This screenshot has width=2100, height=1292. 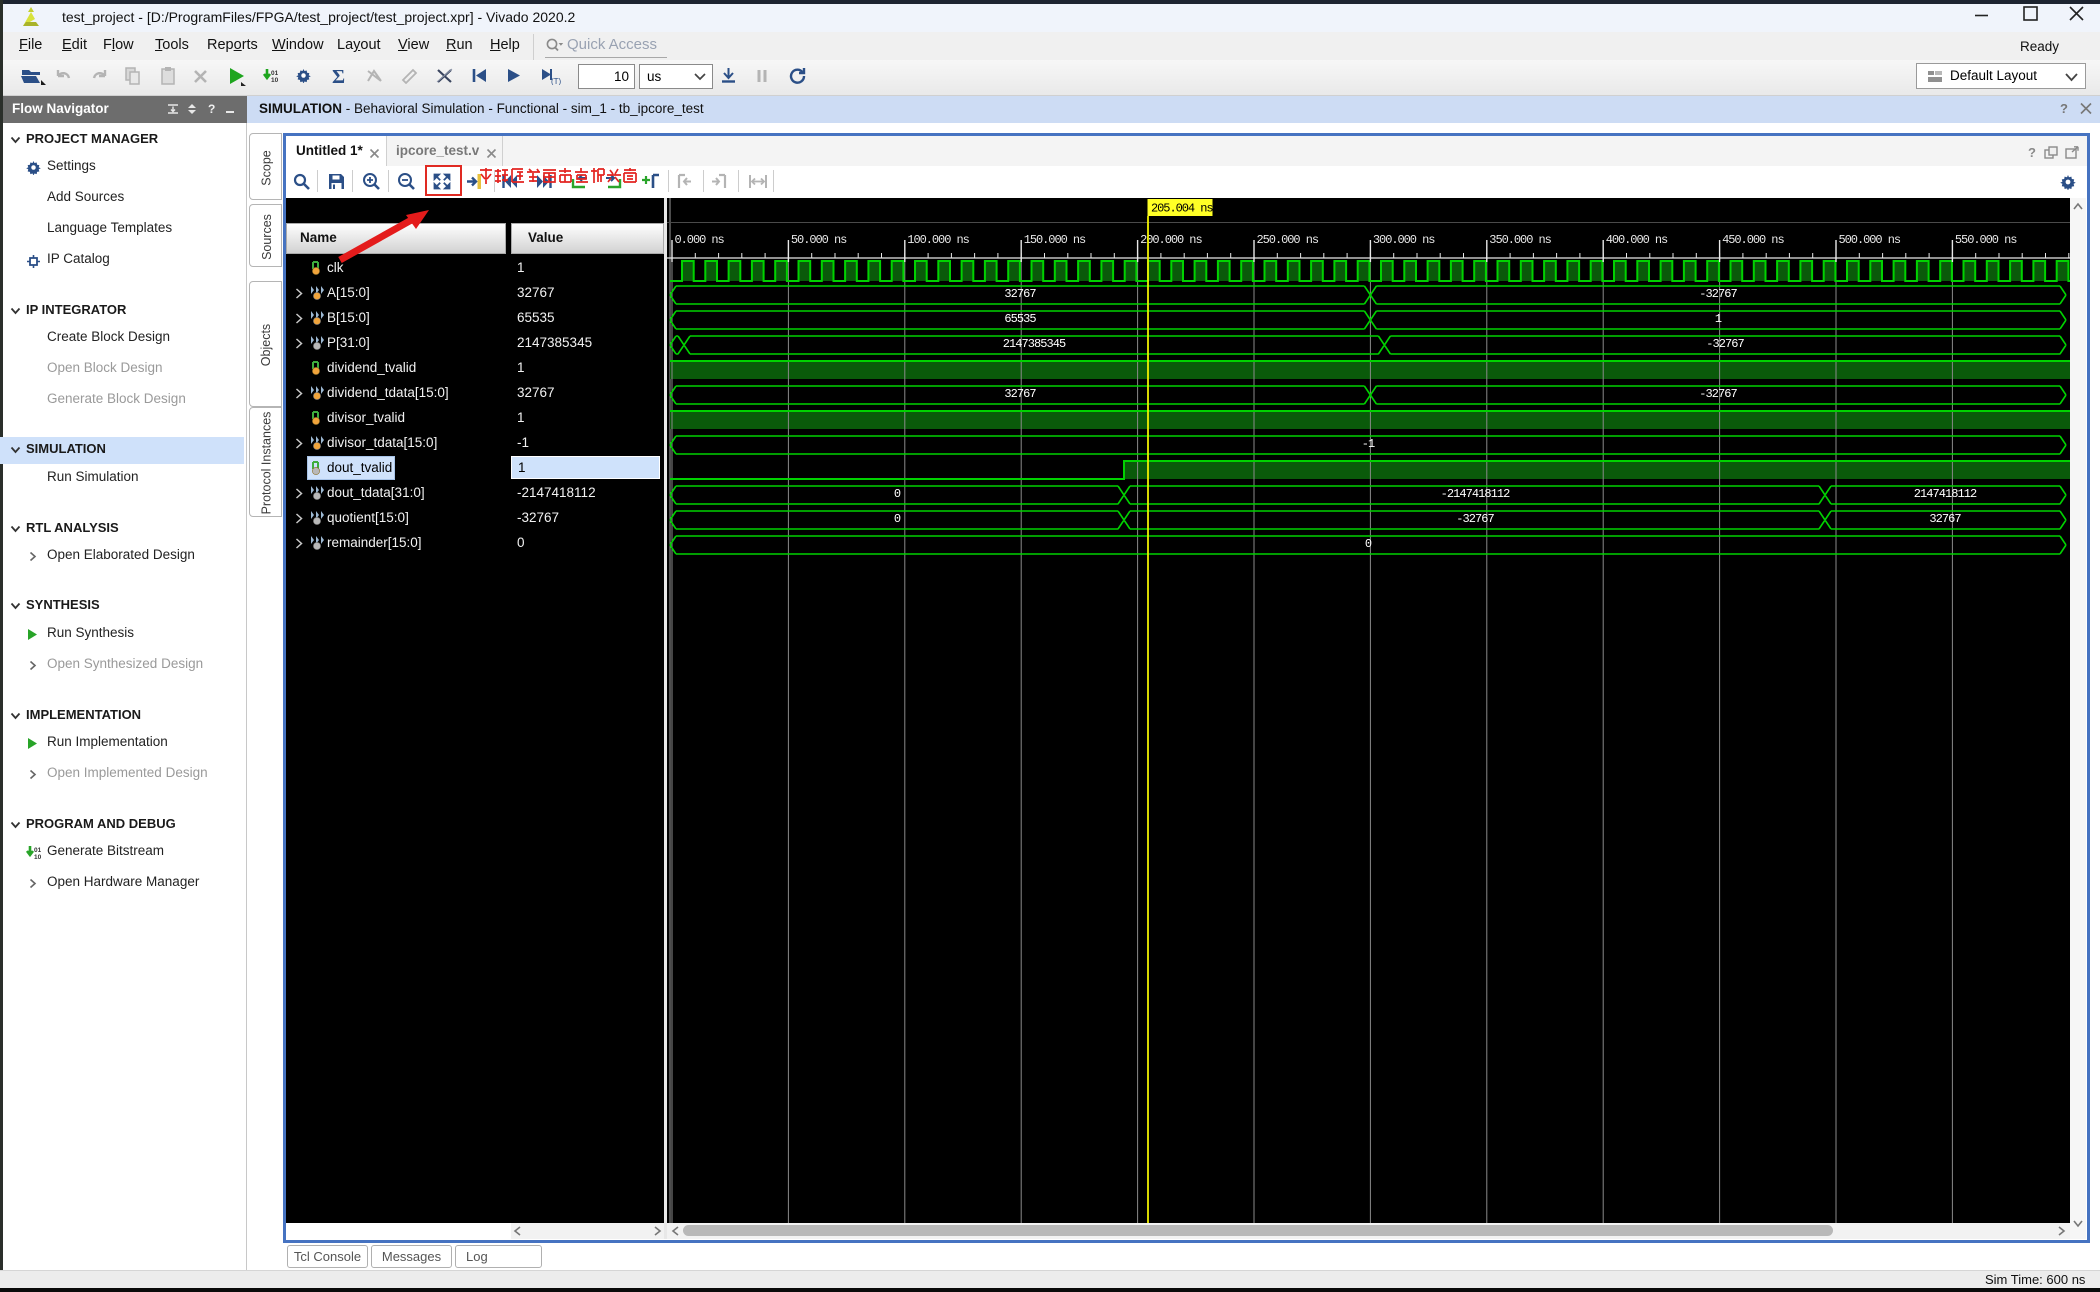 I want to click on svg-text: 200.000 ns, so click(x=1171, y=240).